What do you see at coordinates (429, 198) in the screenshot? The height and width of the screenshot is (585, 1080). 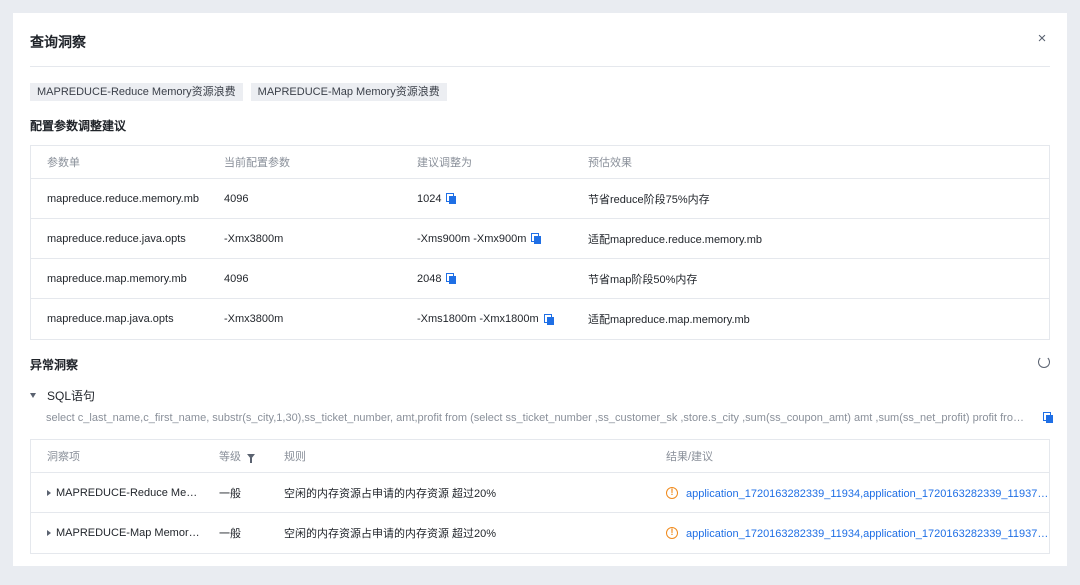 I see `suggest-value: 1024` at bounding box center [429, 198].